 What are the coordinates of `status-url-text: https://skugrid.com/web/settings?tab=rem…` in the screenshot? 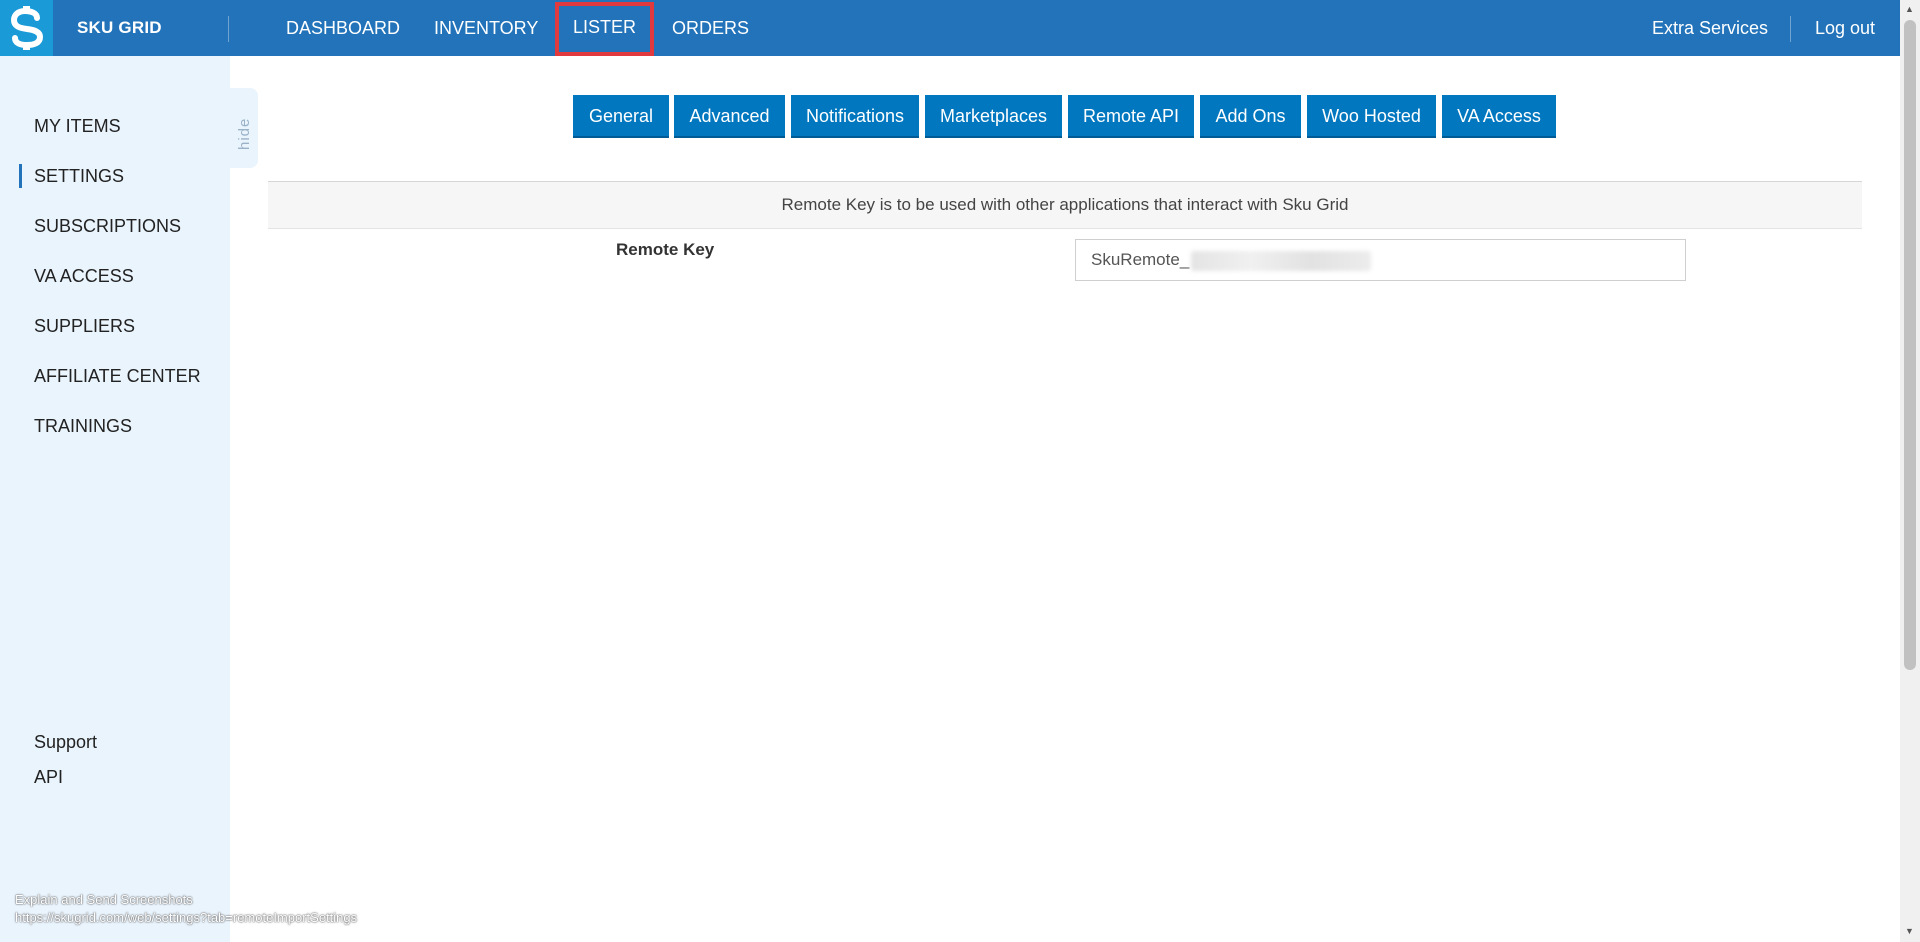 It's located at (186, 917).